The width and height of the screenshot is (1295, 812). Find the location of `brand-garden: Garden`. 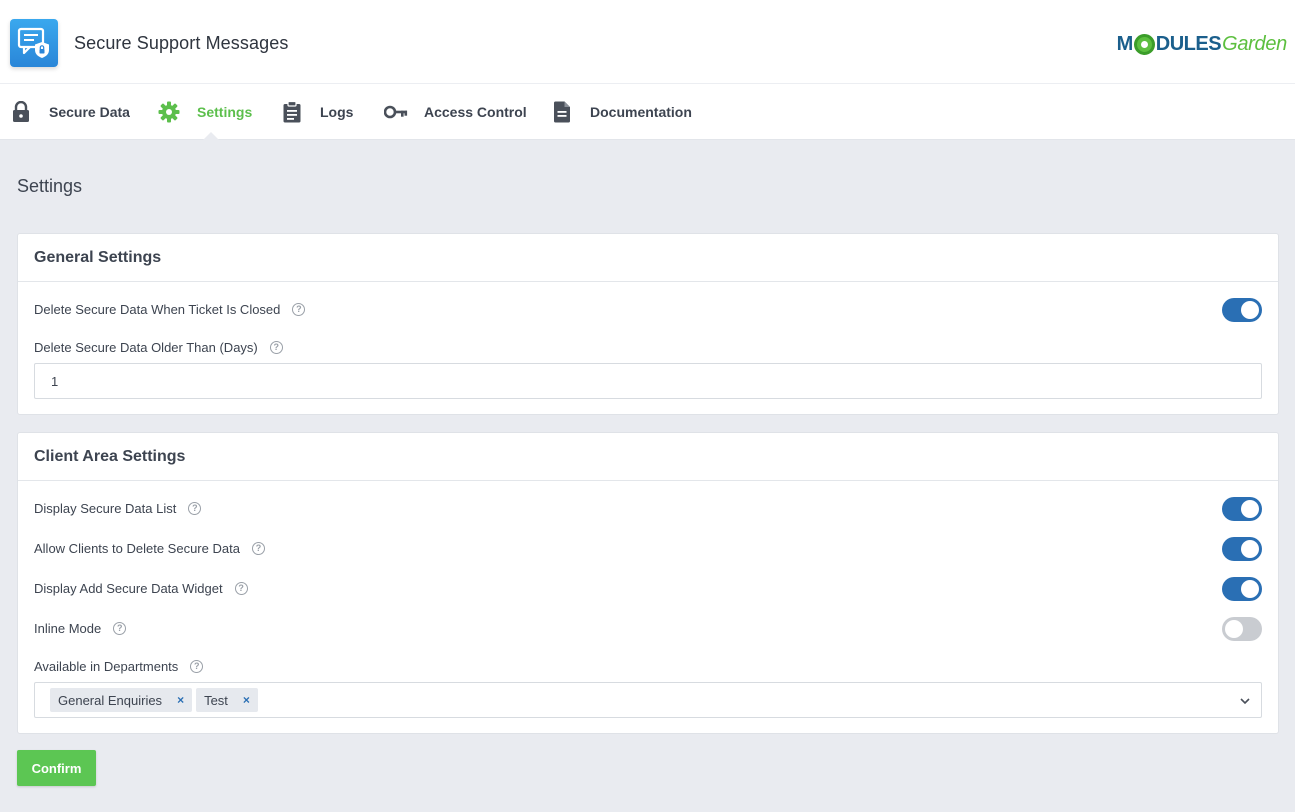

brand-garden: Garden is located at coordinates (1254, 43).